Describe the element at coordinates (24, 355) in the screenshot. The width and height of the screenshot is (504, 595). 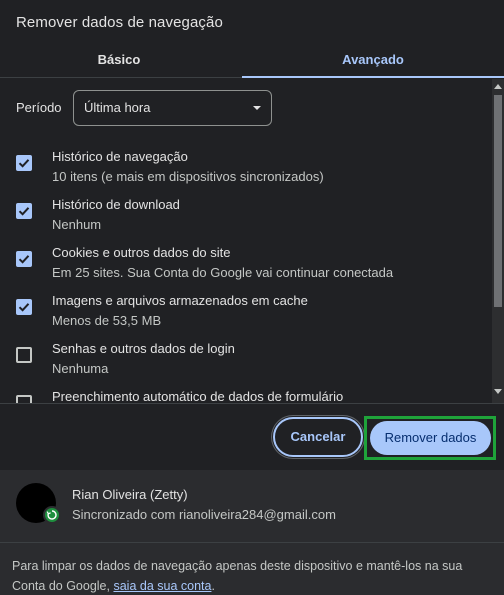
I see `checkbox-passwords` at that location.